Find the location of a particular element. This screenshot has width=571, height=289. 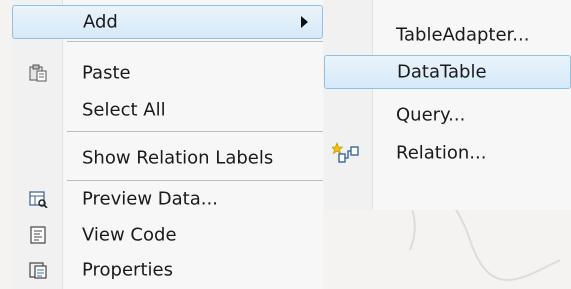

menu-item-select-all: Select All is located at coordinates (167, 110).